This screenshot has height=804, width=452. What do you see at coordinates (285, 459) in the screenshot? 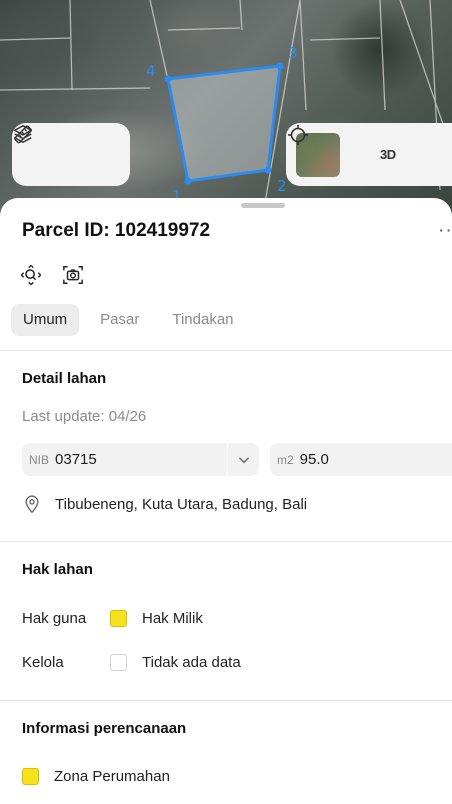
I see `area-unit: m2` at bounding box center [285, 459].